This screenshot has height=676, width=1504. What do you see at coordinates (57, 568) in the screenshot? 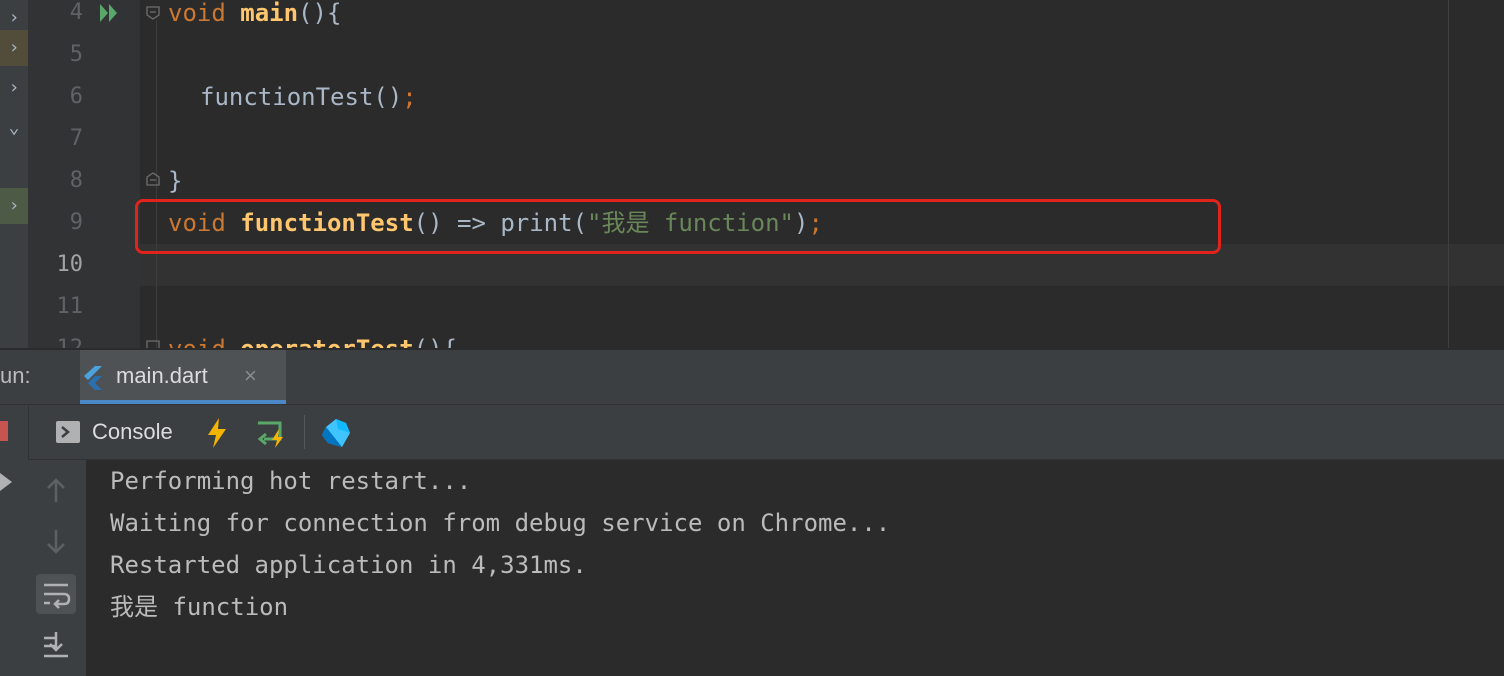
I see `console-side-toolbar` at bounding box center [57, 568].